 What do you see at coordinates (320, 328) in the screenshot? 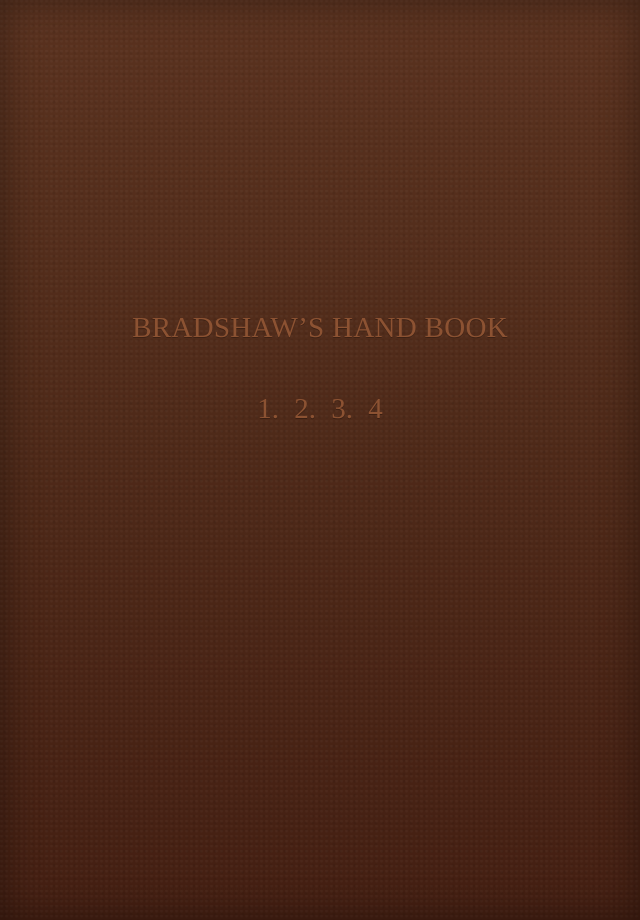
I see `book-title: BRADSHAW’S HAND BOOK` at bounding box center [320, 328].